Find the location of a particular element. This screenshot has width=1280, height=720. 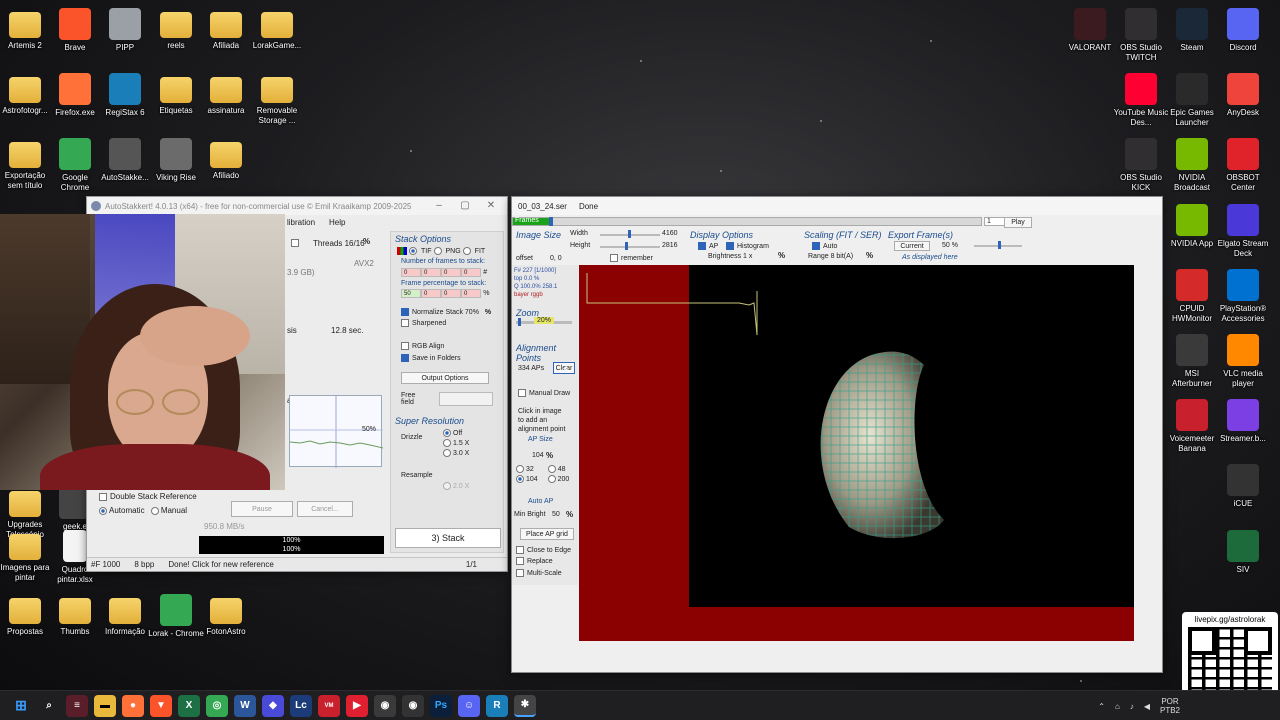

sharpened-row: Sharpened is located at coordinates (447, 323).